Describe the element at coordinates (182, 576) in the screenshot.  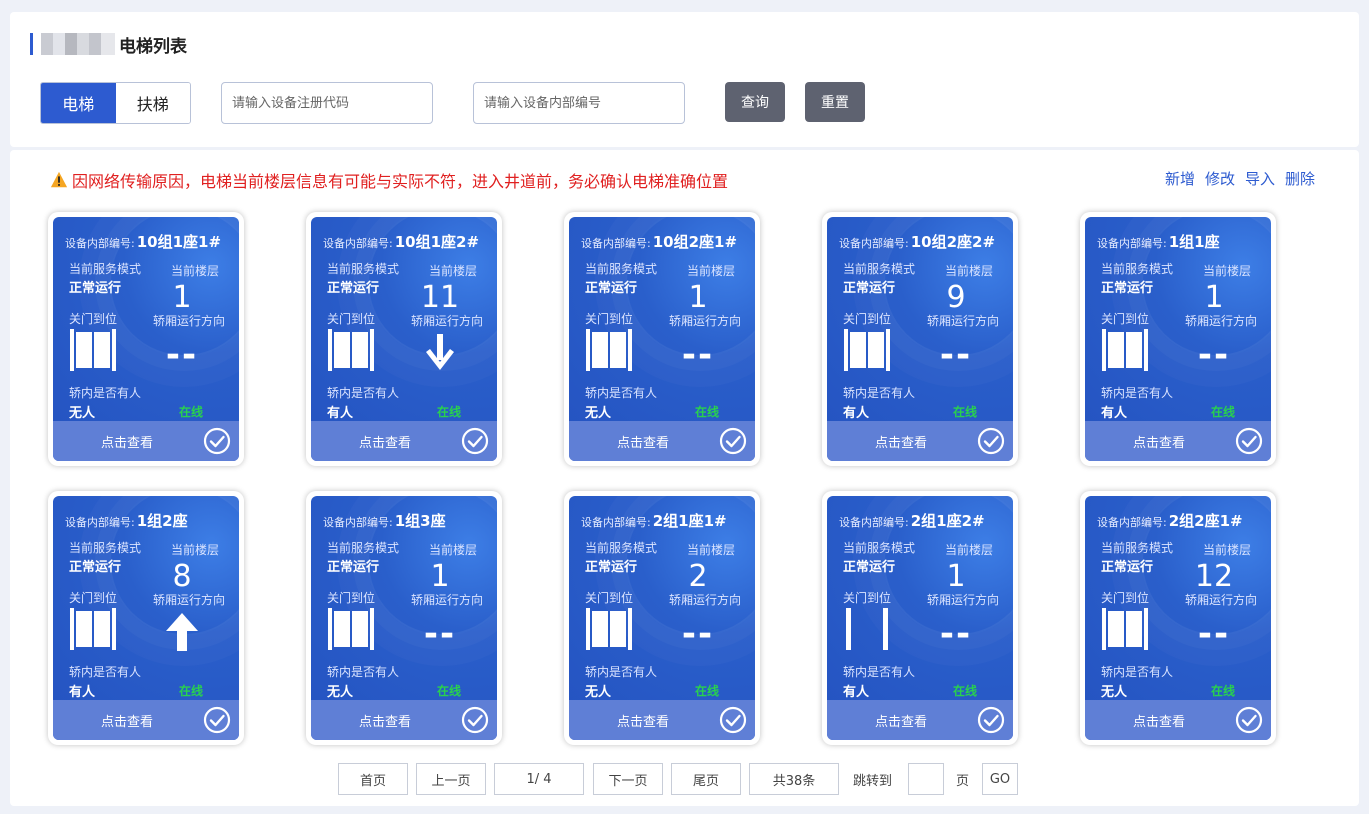
I see `current-floor-value: 8` at that location.